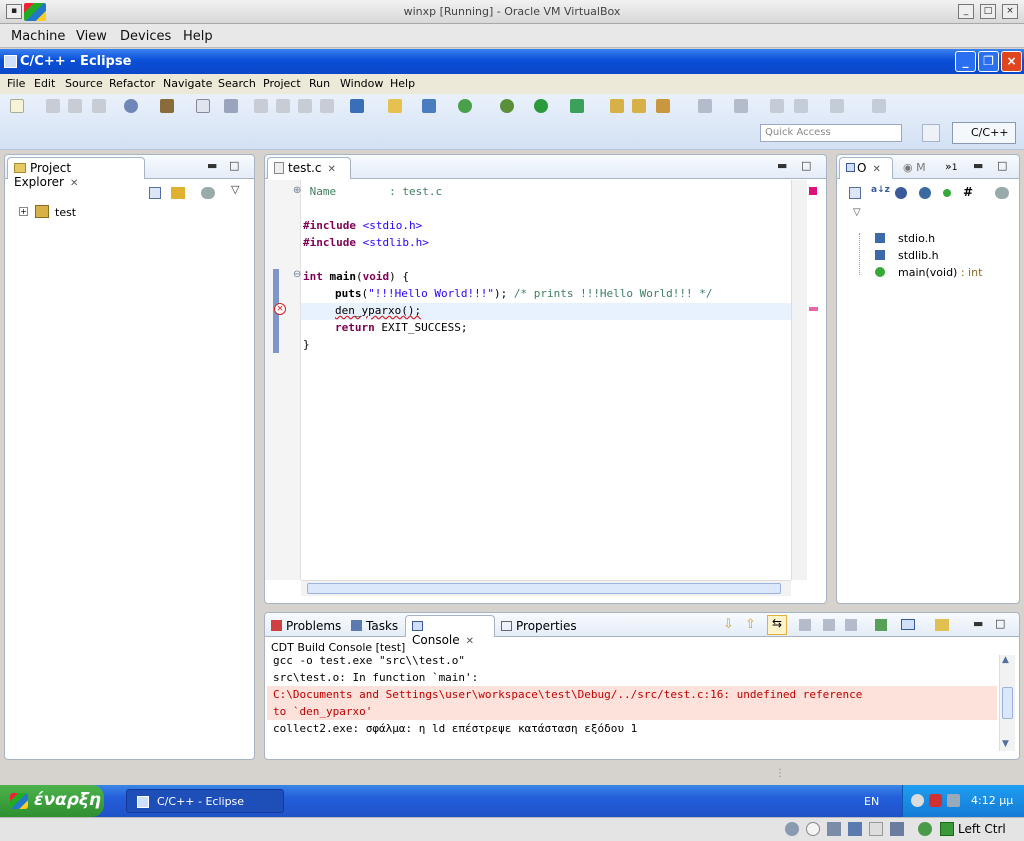 The height and width of the screenshot is (841, 1024). Describe the element at coordinates (953, 800) in the screenshot. I see `network-icon` at that location.